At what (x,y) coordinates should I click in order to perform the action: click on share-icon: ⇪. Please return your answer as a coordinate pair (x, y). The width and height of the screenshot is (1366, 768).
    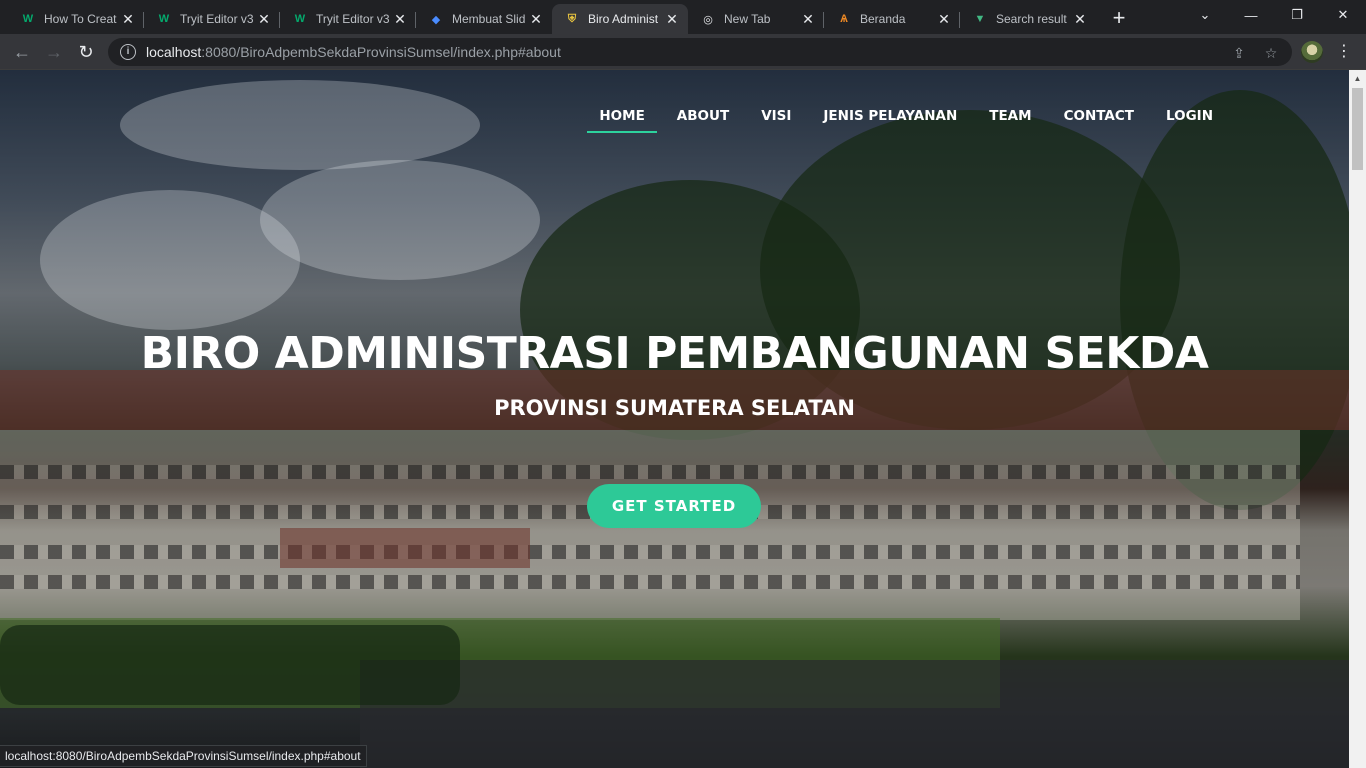
    Looking at the image, I should click on (1239, 53).